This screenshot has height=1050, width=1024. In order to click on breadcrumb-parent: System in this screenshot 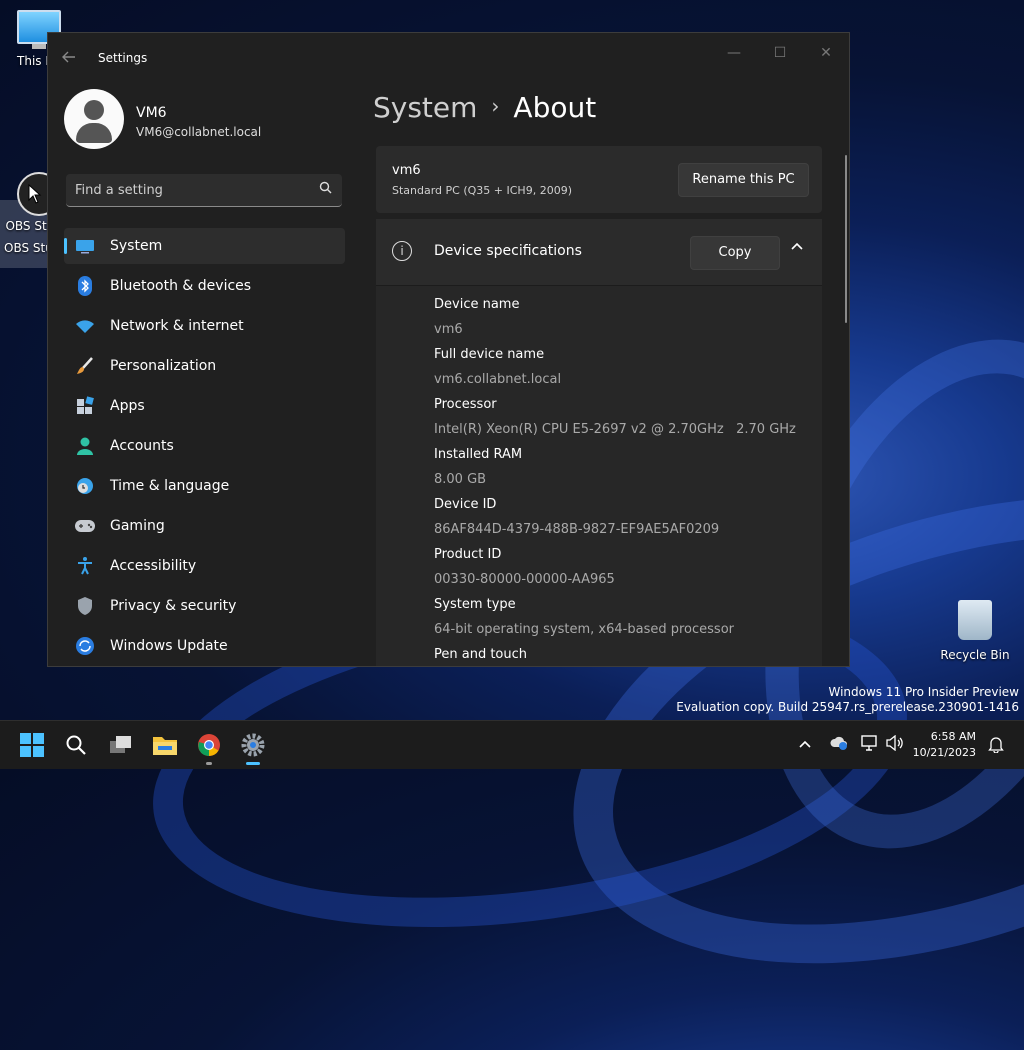, I will do `click(425, 107)`.